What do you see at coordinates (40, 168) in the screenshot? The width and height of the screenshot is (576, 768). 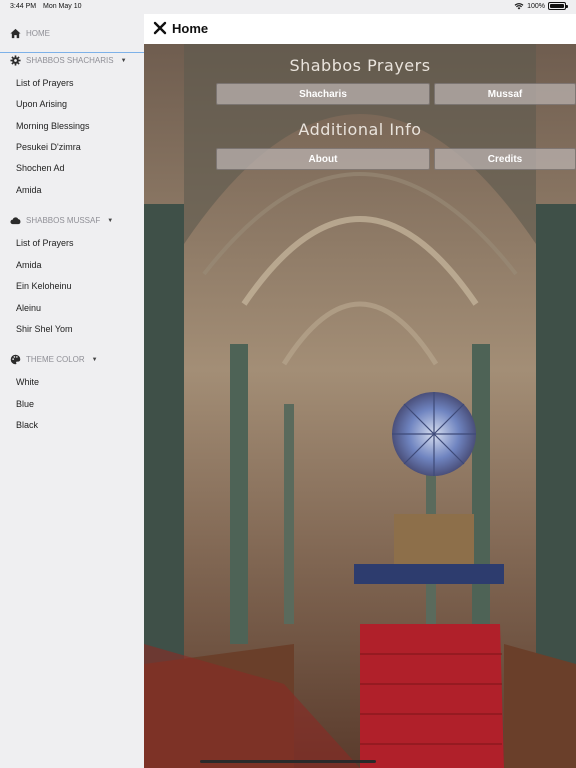 I see `shacharis-item-shochen-ad: Shochen Ad` at bounding box center [40, 168].